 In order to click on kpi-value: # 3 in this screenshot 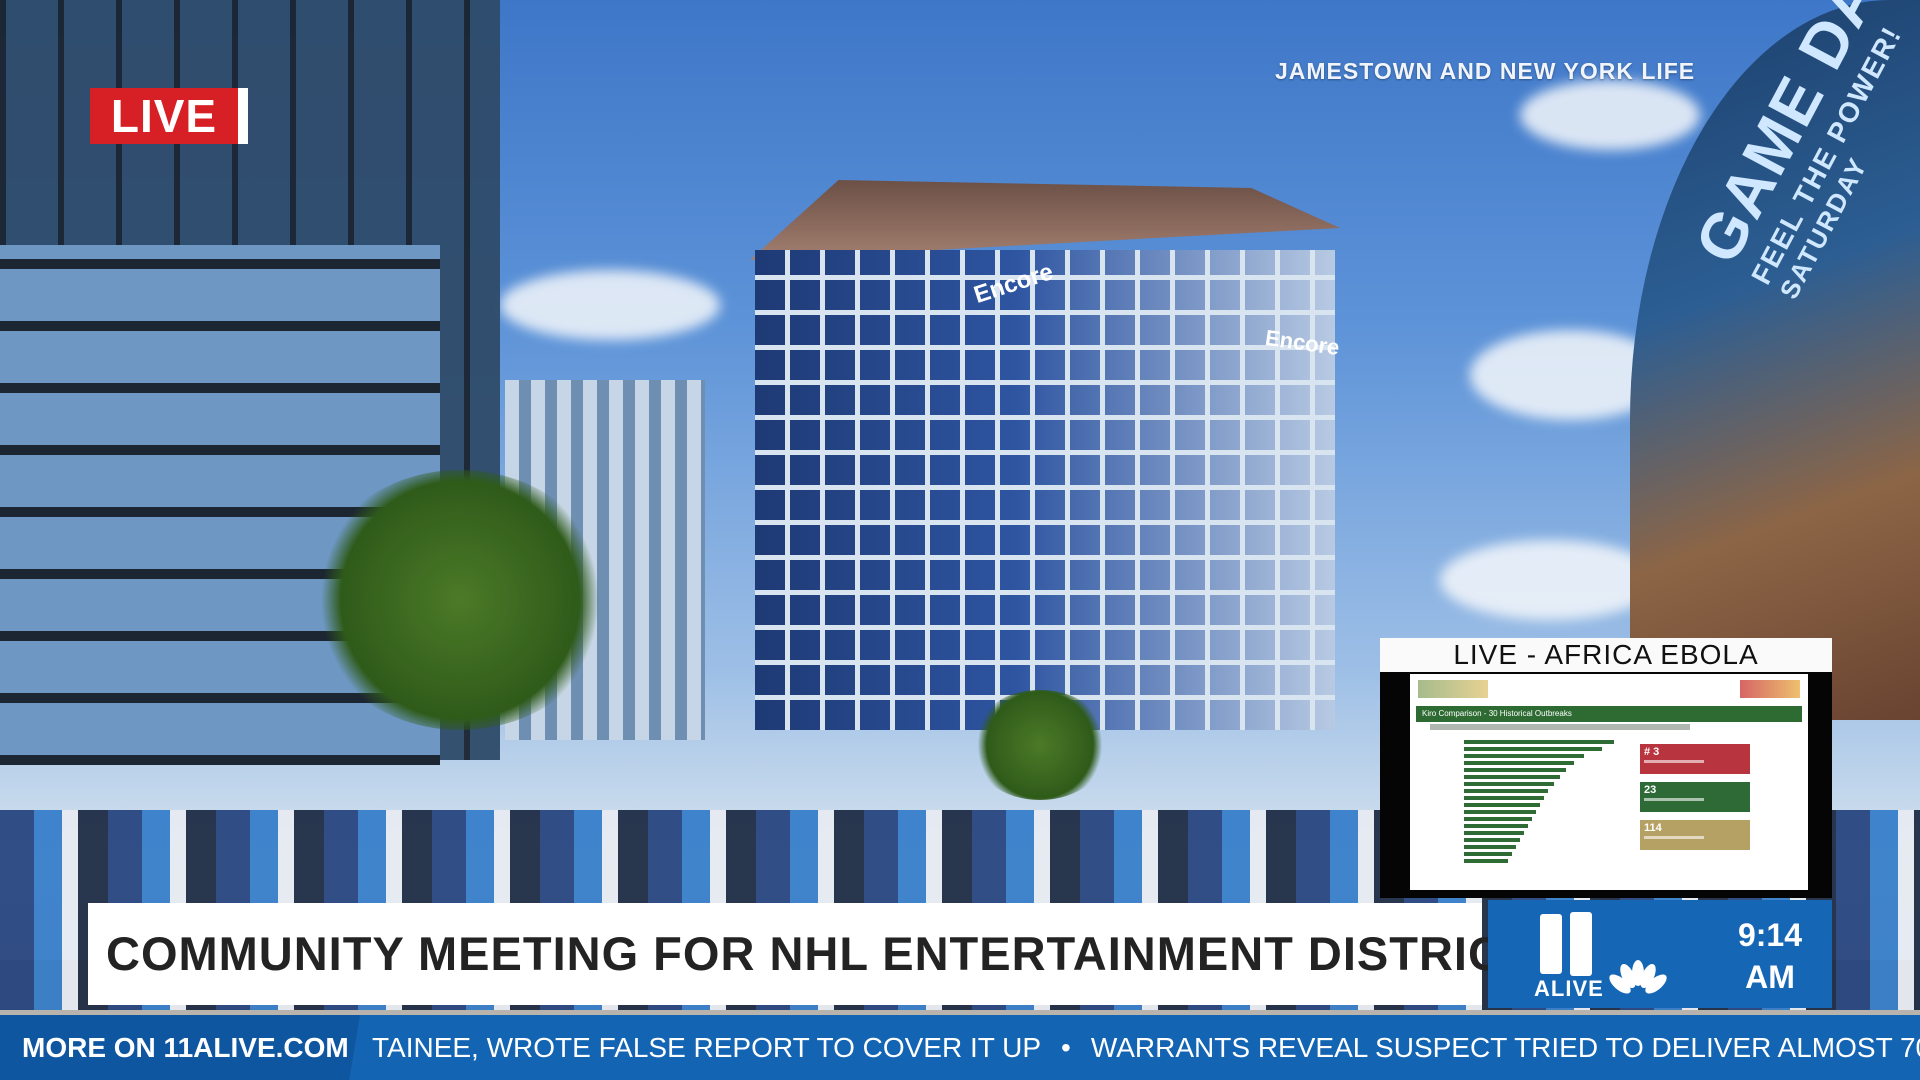, I will do `click(1652, 752)`.